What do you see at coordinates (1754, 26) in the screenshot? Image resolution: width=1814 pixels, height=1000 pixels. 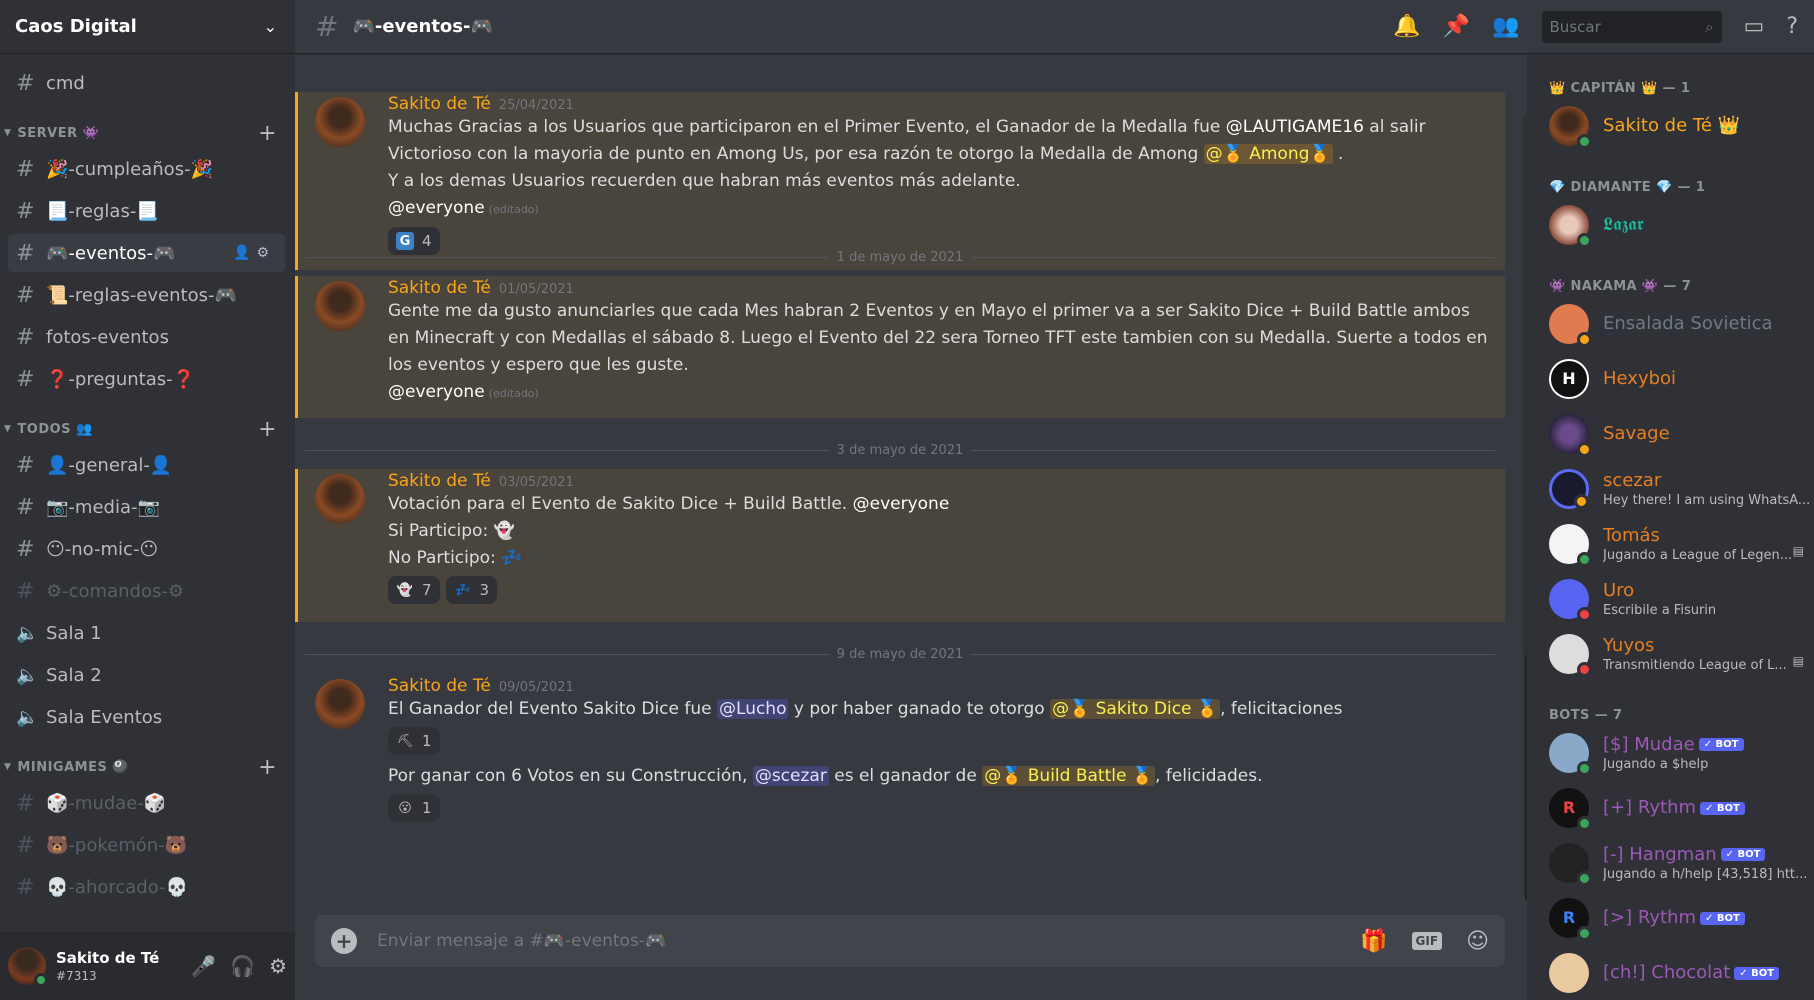 I see `inbox-icon: ▭` at bounding box center [1754, 26].